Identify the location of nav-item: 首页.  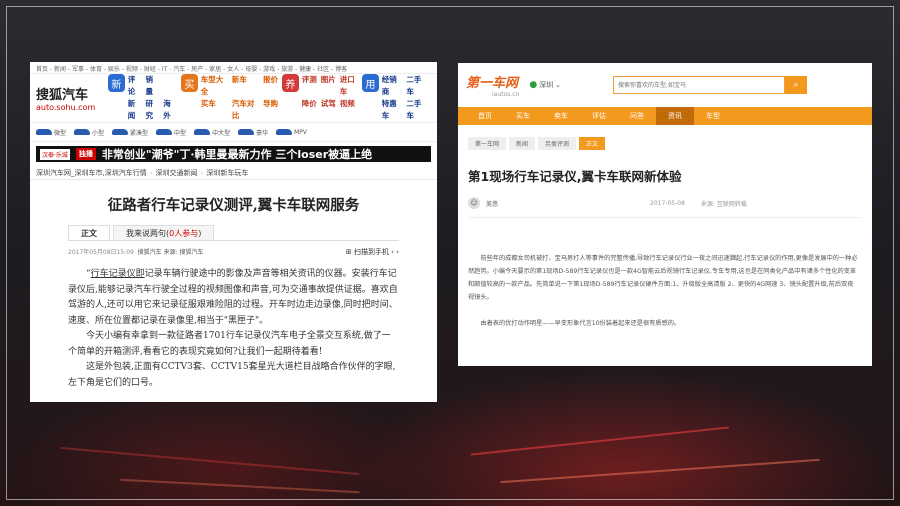
(485, 116).